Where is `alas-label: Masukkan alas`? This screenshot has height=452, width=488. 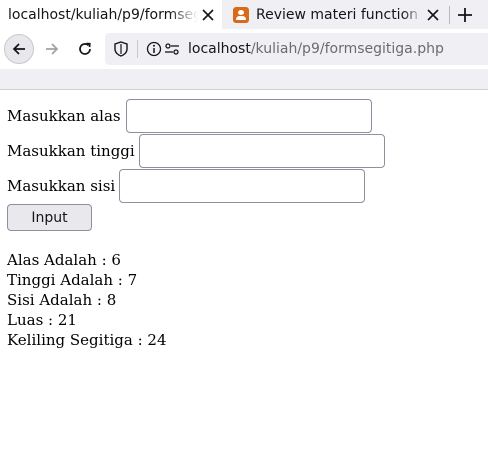 alas-label: Masukkan alas is located at coordinates (64, 116).